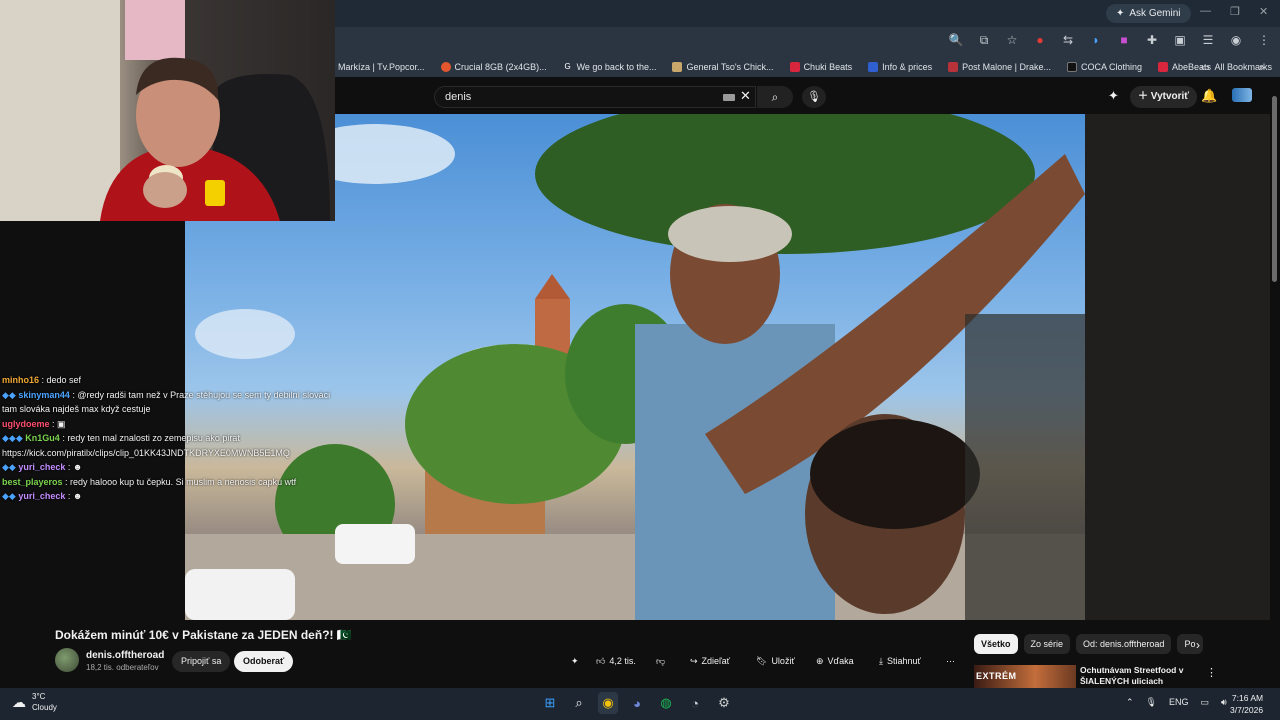 This screenshot has width=1280, height=720. I want to click on chevron-right-icon: ›, so click(1198, 645).